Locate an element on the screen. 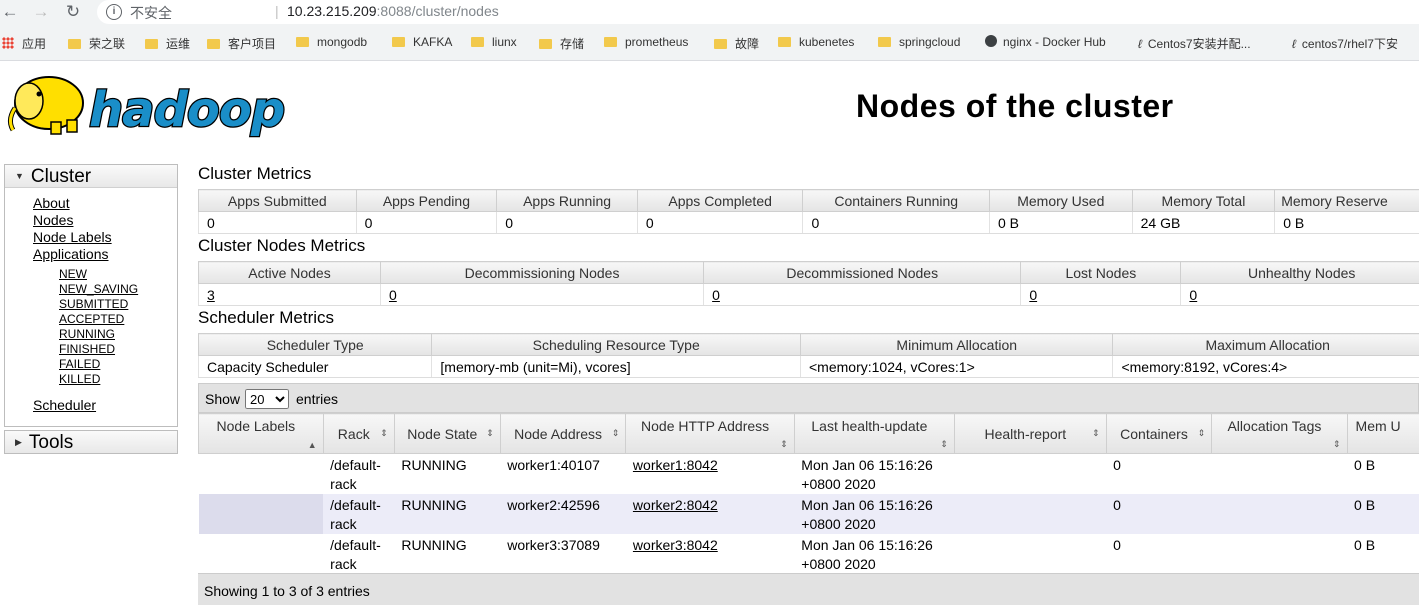  app-state-accepted: ACCEPTED is located at coordinates (98, 319).